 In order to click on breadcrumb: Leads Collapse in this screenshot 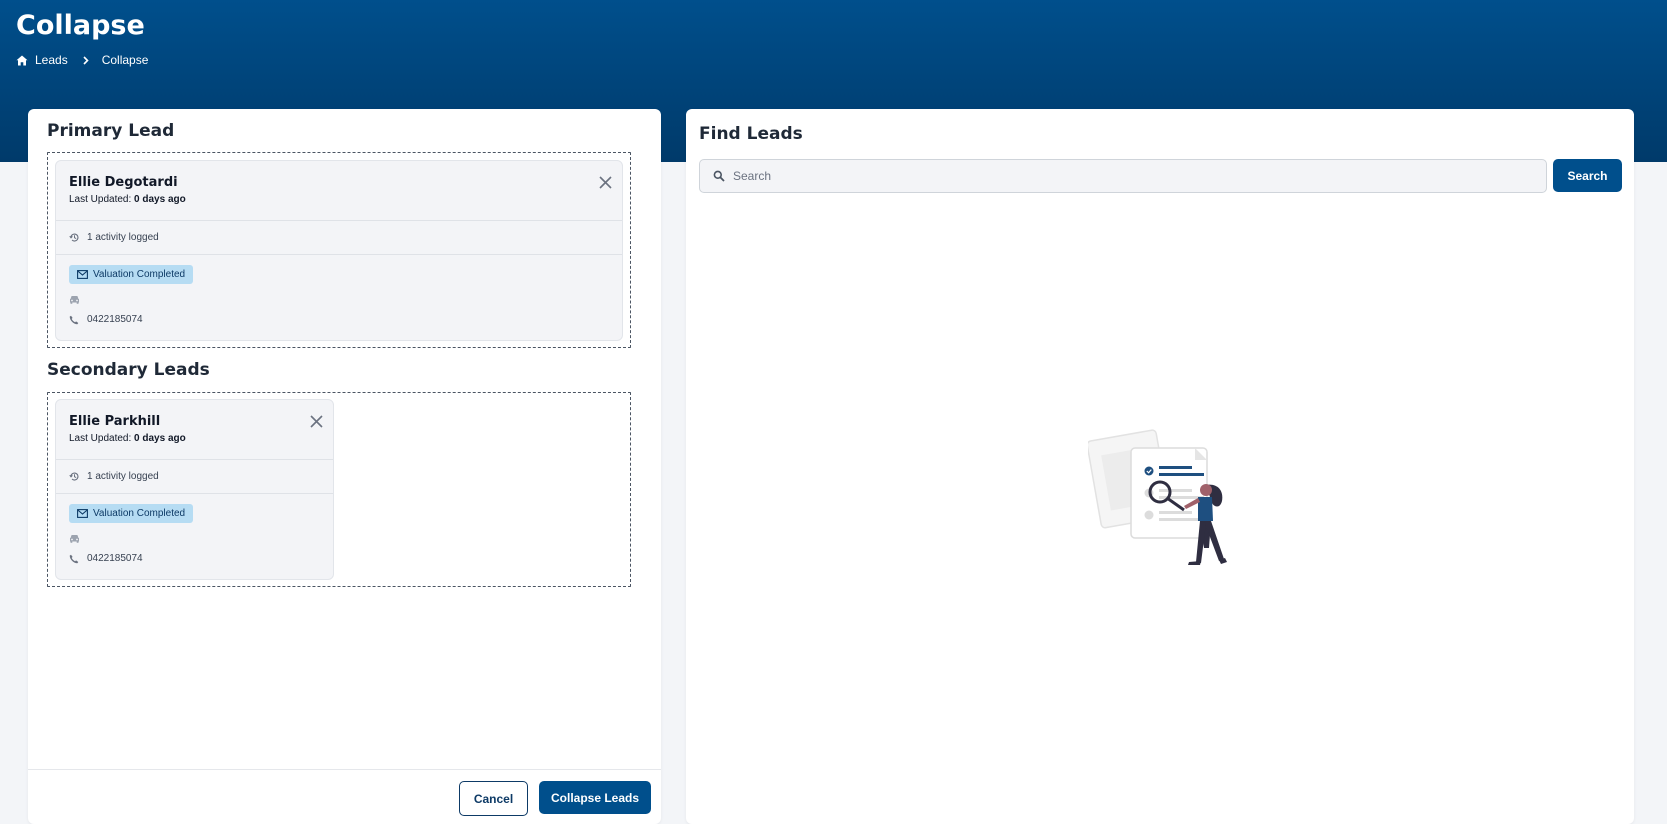, I will do `click(82, 60)`.